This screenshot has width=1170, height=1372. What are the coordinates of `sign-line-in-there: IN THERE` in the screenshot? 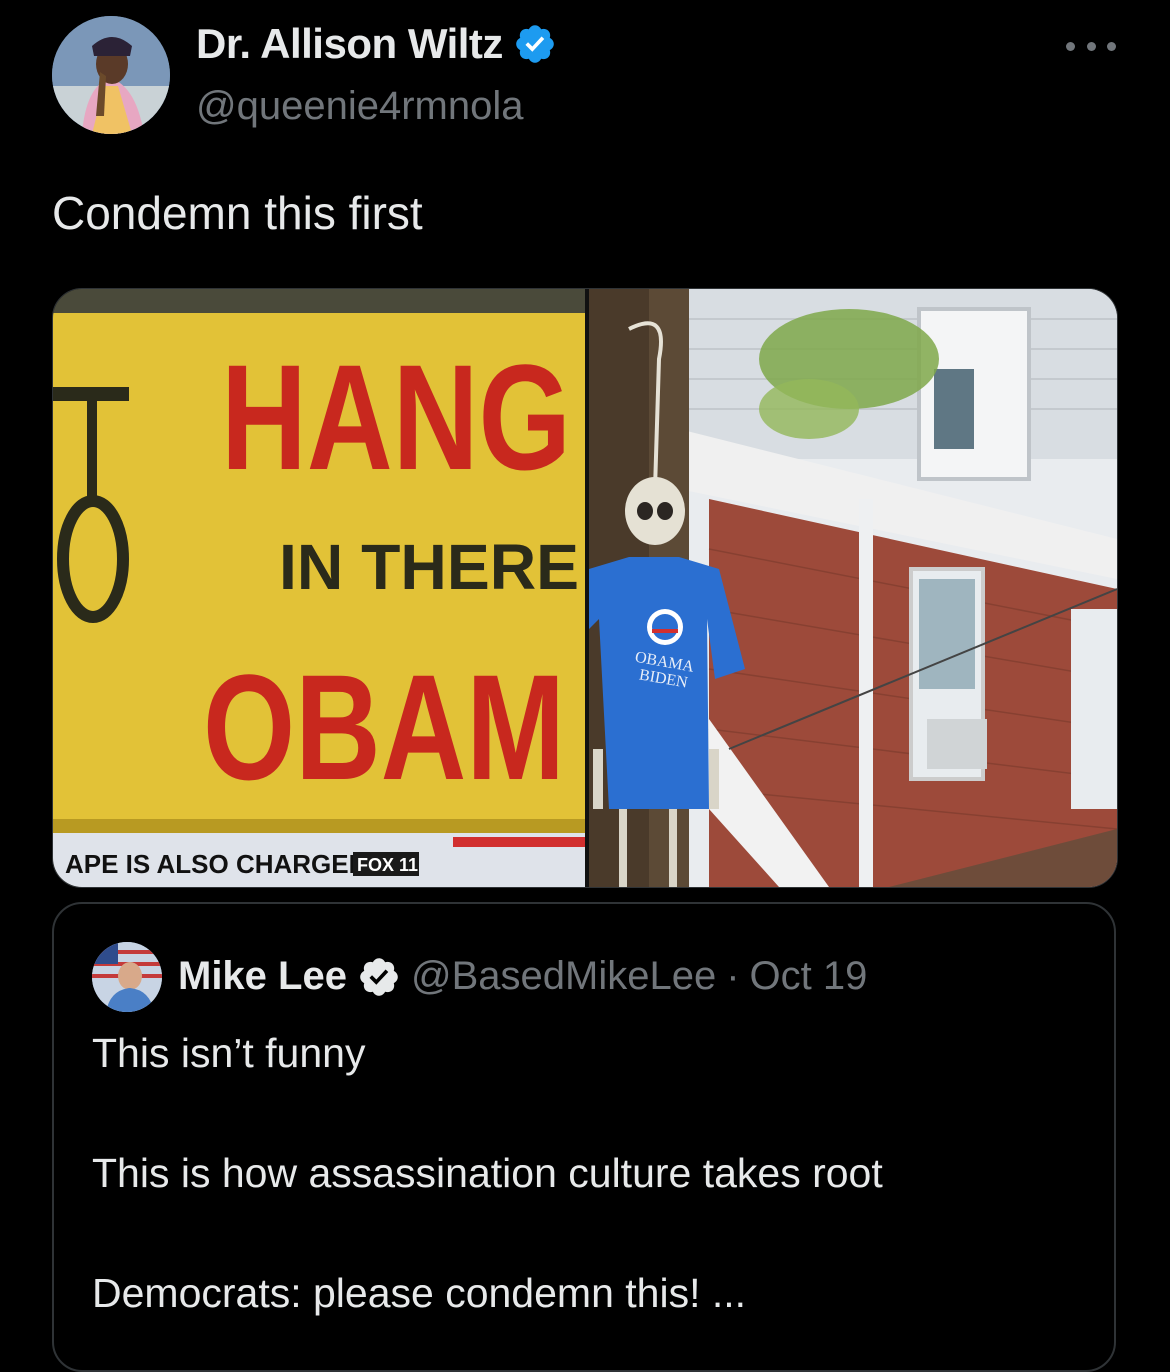 It's located at (429, 567).